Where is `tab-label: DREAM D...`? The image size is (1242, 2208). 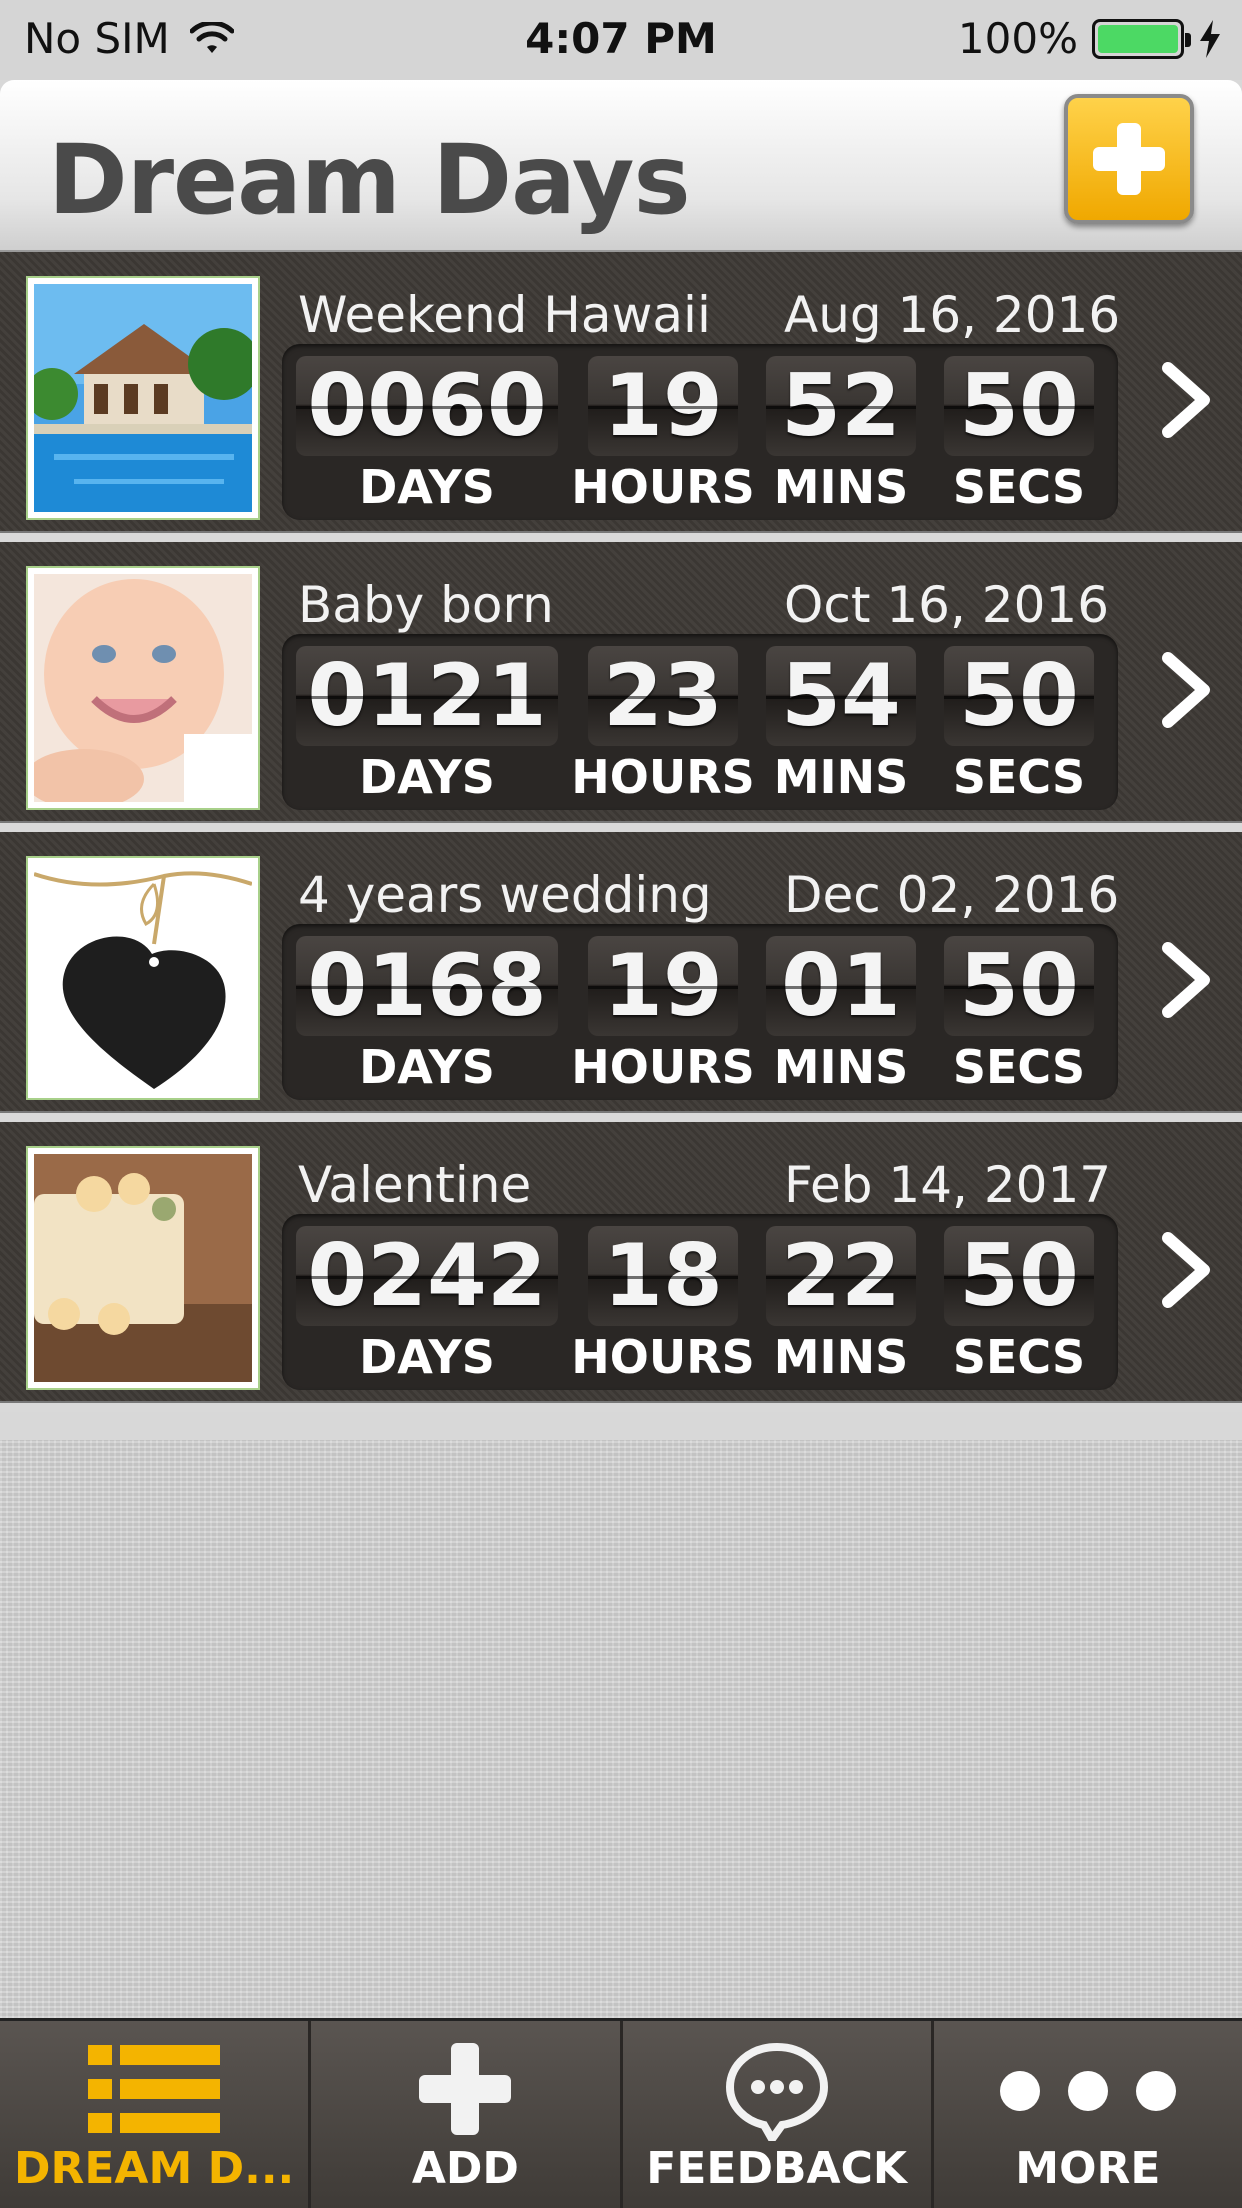 tab-label: DREAM D... is located at coordinates (154, 2168).